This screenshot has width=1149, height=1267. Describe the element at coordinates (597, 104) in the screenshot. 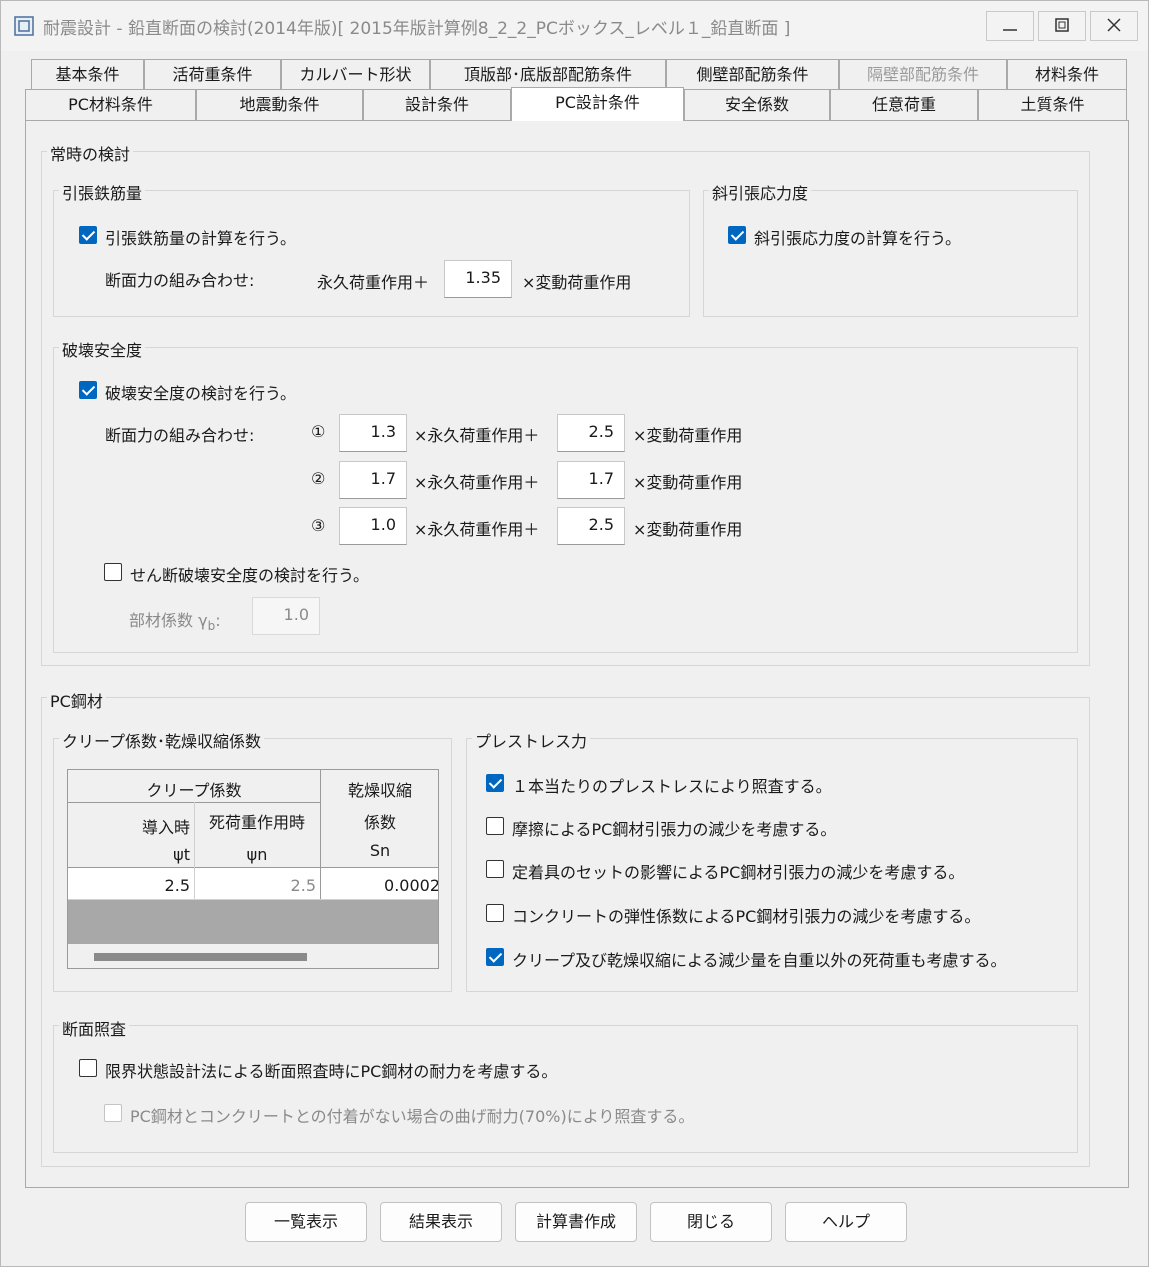

I see `tab-pc-design-conditions: PC設計条件` at that location.